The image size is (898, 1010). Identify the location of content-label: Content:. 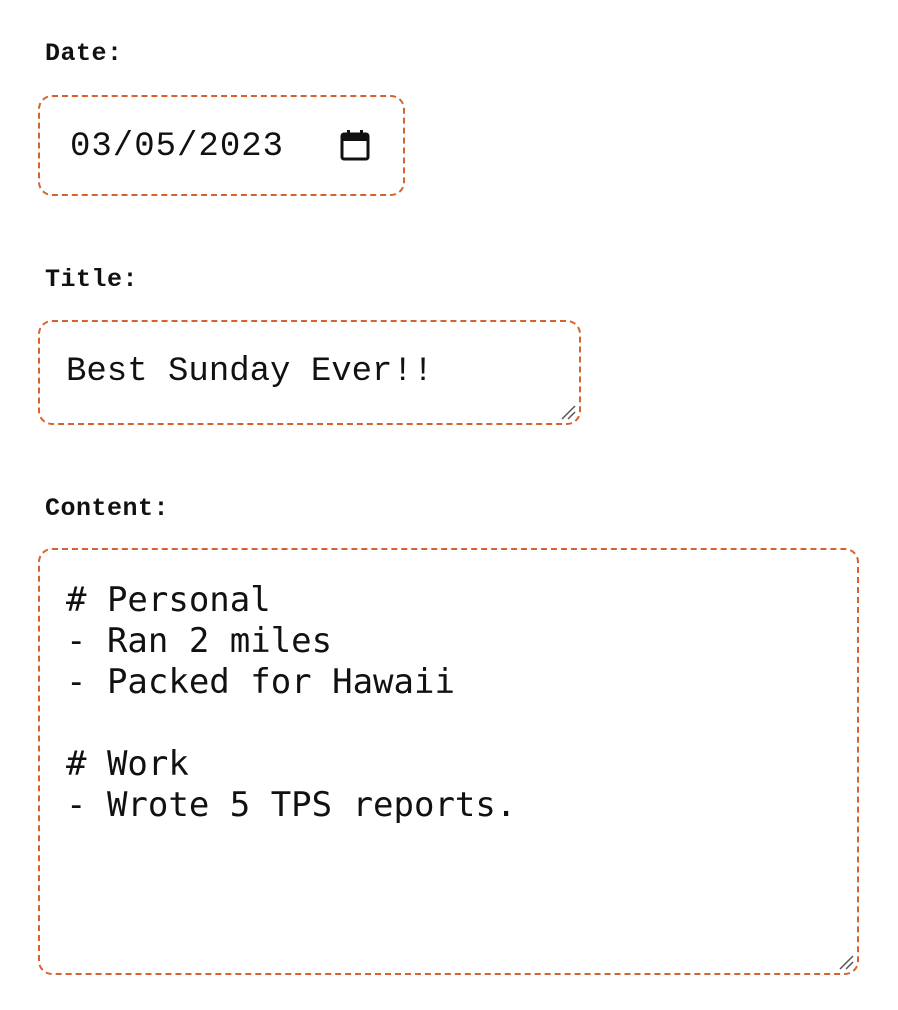
(107, 508).